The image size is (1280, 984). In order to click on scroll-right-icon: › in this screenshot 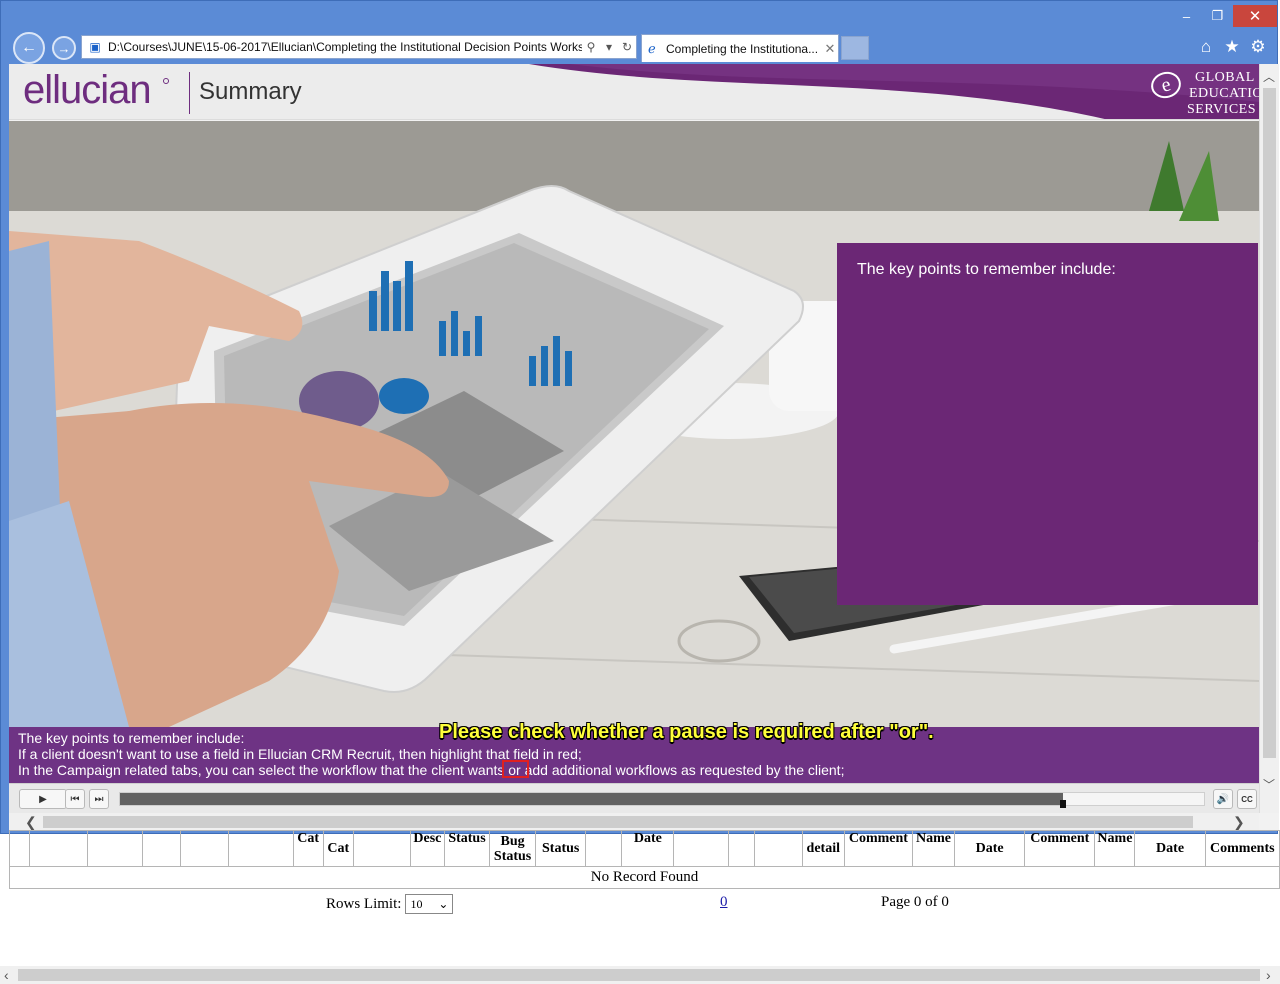, I will do `click(1268, 975)`.